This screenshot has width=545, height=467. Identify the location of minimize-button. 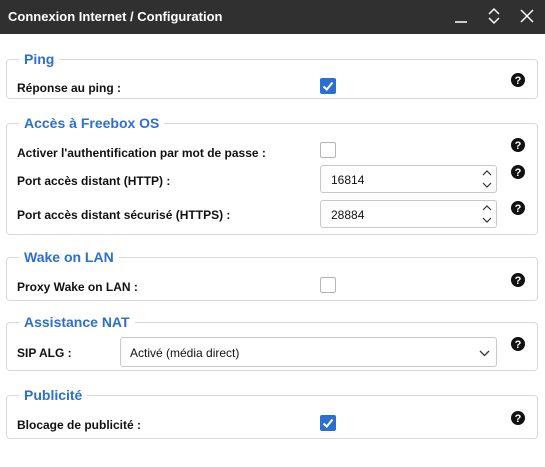
(461, 16).